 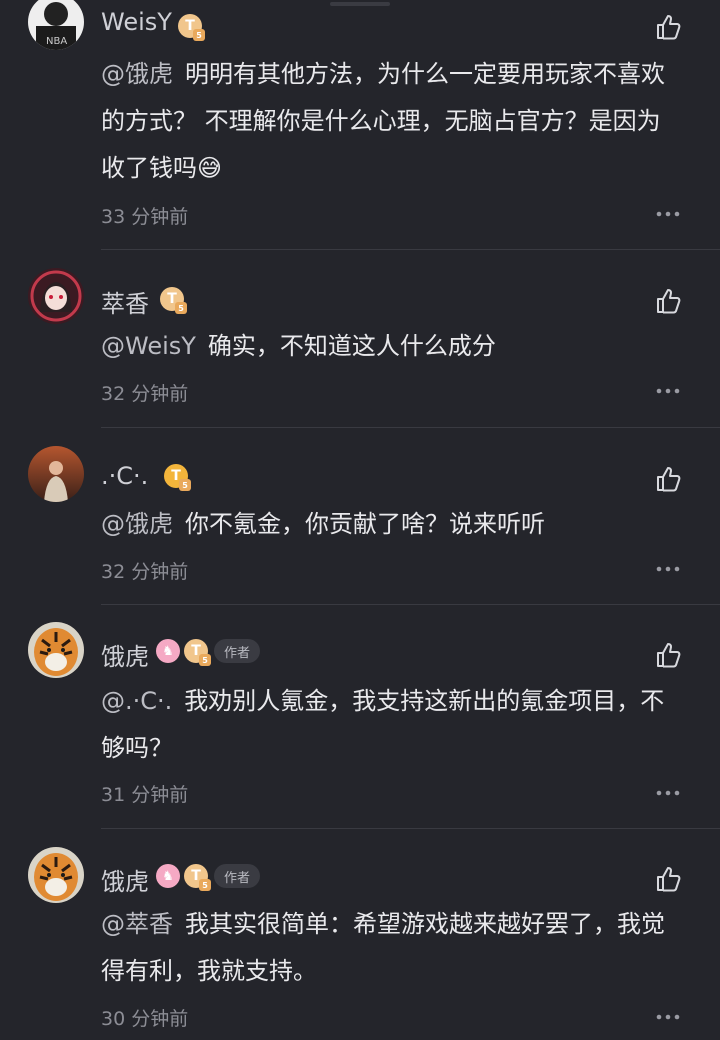 What do you see at coordinates (124, 476) in the screenshot?
I see `comment-author-name: .·C·.` at bounding box center [124, 476].